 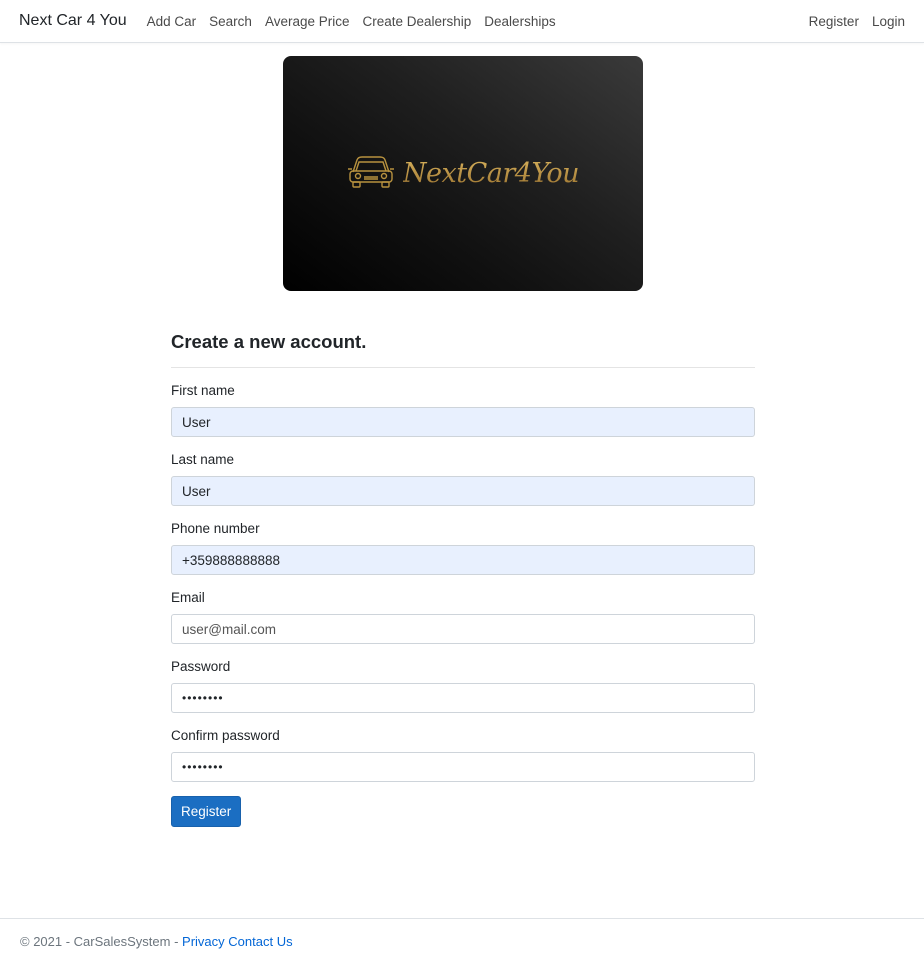 I want to click on last-name-input: User, so click(x=463, y=491).